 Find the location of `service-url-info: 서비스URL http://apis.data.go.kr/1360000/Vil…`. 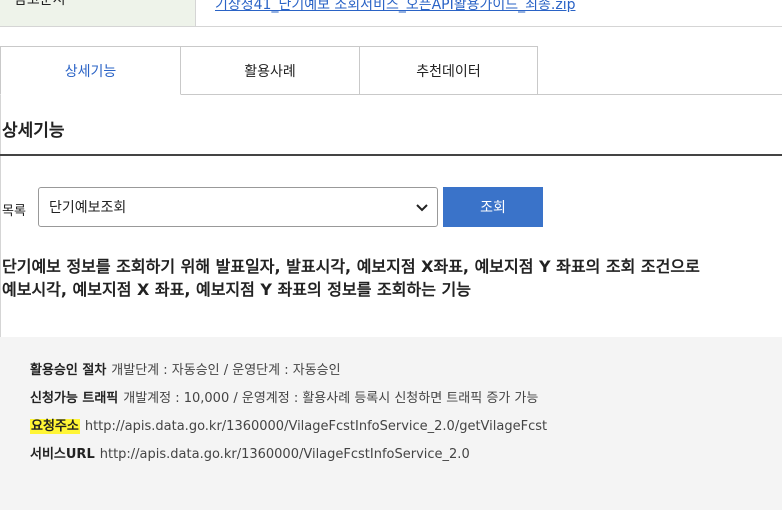

service-url-info: 서비스URL http://apis.data.go.kr/1360000/Vil… is located at coordinates (250, 452).